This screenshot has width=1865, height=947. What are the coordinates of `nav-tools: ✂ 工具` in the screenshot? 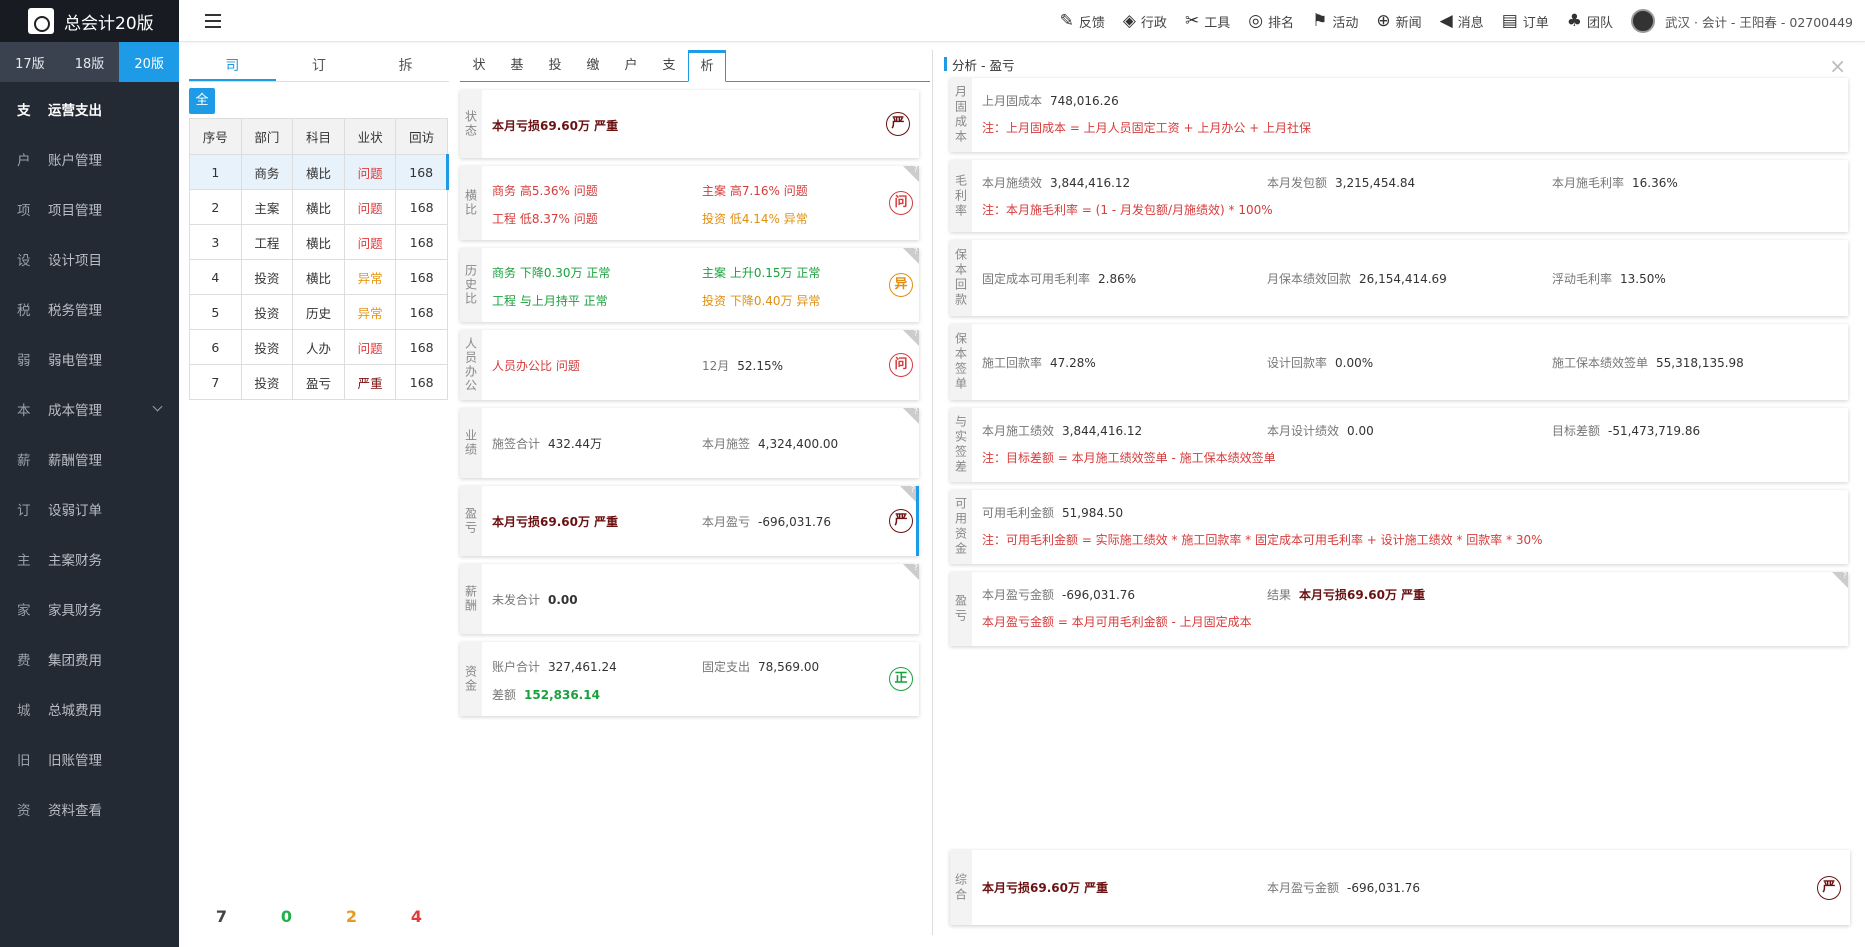 It's located at (1207, 21).